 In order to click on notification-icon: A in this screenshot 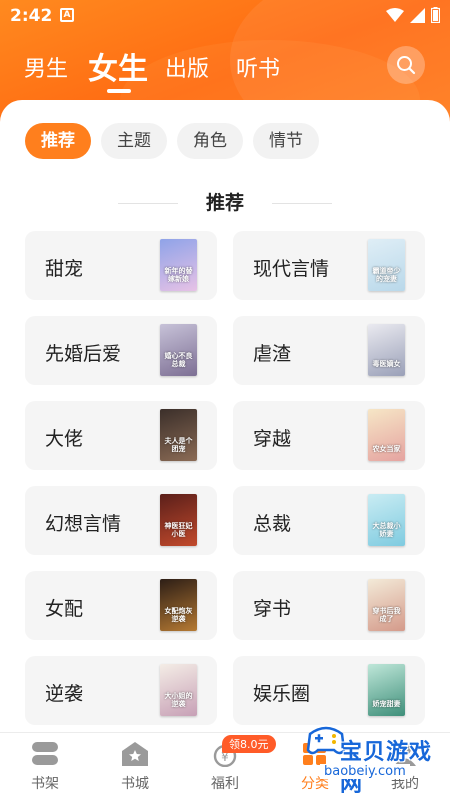, I will do `click(67, 15)`.